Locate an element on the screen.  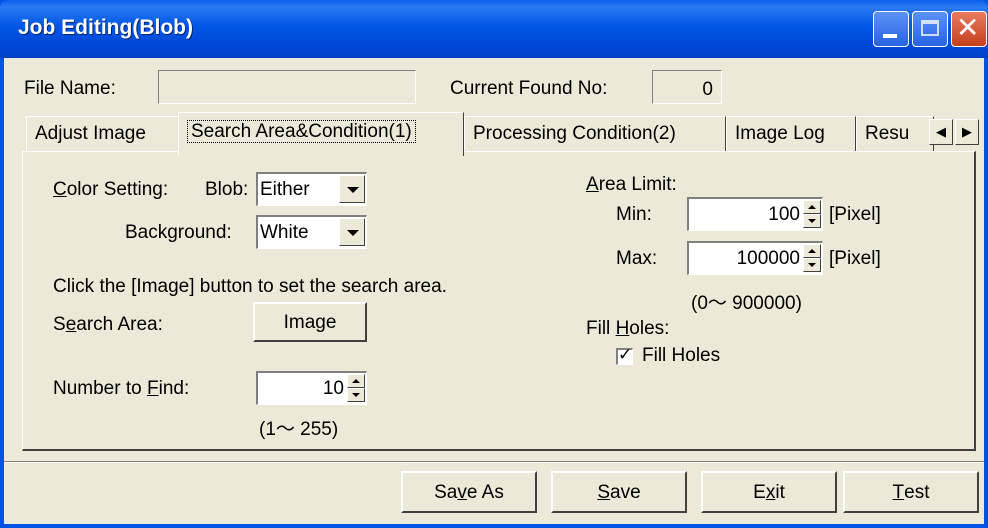
tab-search-area-condition: Search Area&Condition(1) is located at coordinates (321, 134).